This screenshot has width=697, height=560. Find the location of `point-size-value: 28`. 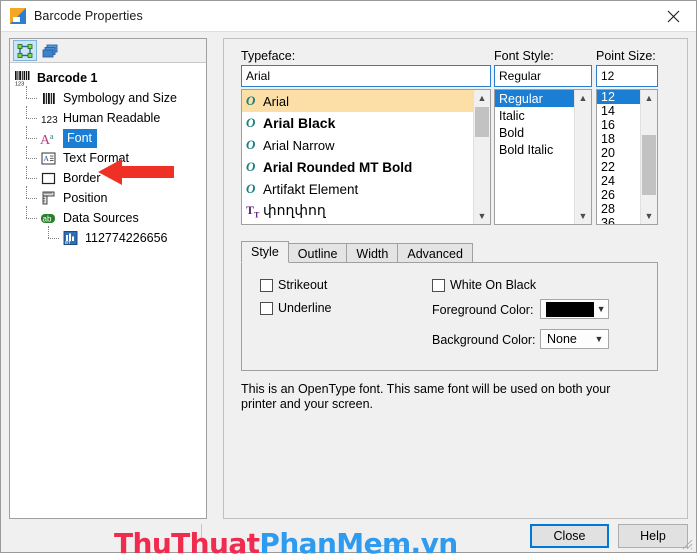

point-size-value: 28 is located at coordinates (608, 209).